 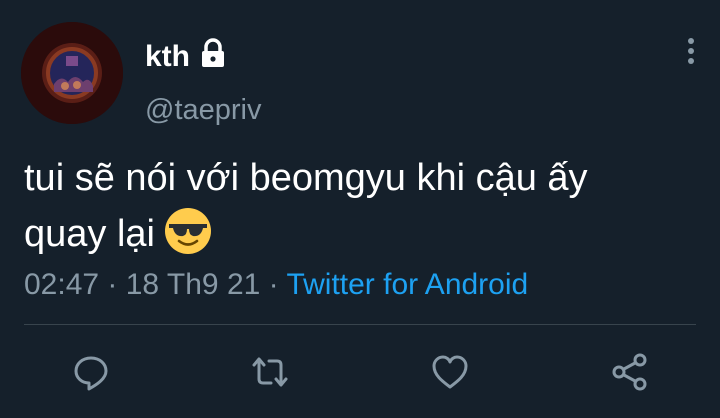 What do you see at coordinates (89, 234) in the screenshot?
I see `tweet-text-line-2-words: quay lại` at bounding box center [89, 234].